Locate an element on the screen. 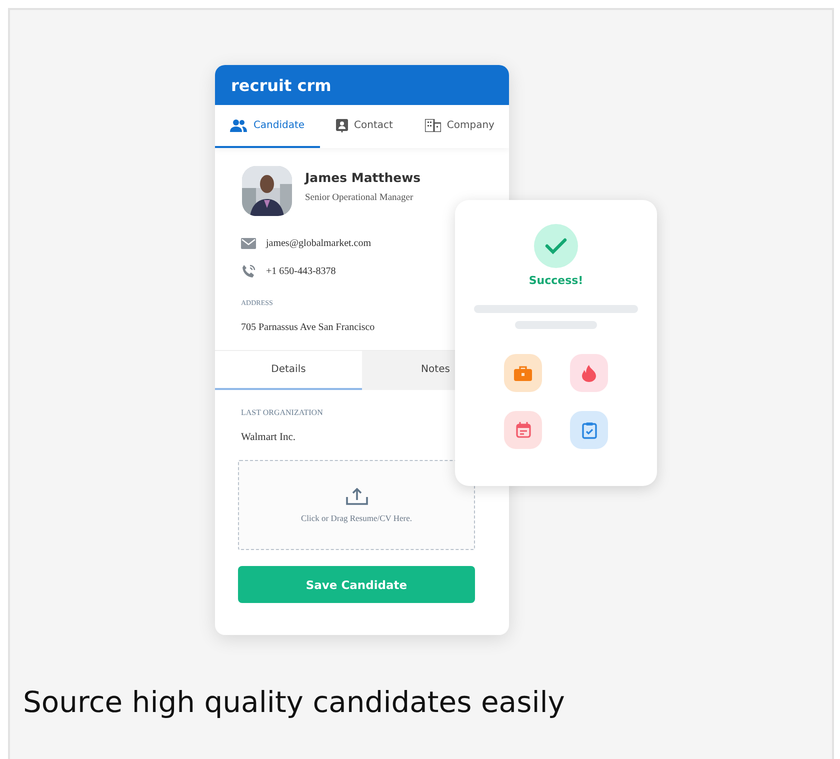 The image size is (840, 759). clipboard-check-icon is located at coordinates (589, 430).